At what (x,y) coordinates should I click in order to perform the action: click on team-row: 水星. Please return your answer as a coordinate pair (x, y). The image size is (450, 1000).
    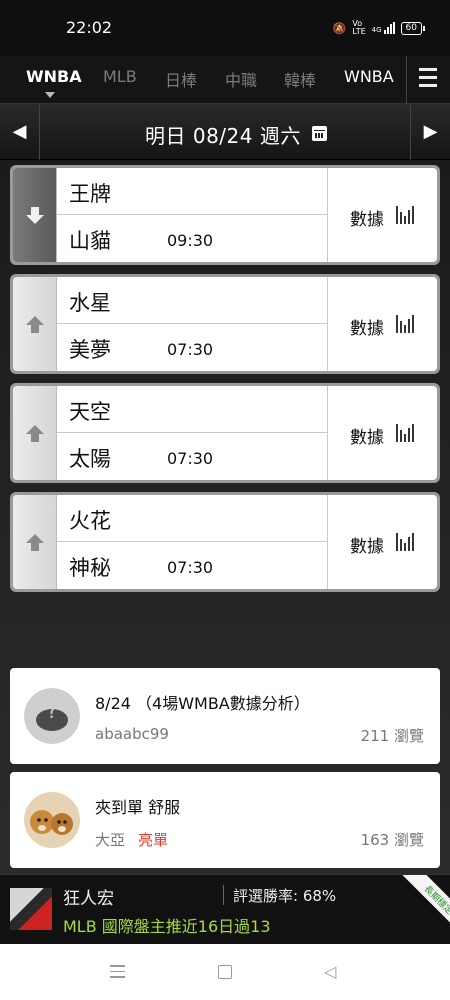
    Looking at the image, I should click on (192, 300).